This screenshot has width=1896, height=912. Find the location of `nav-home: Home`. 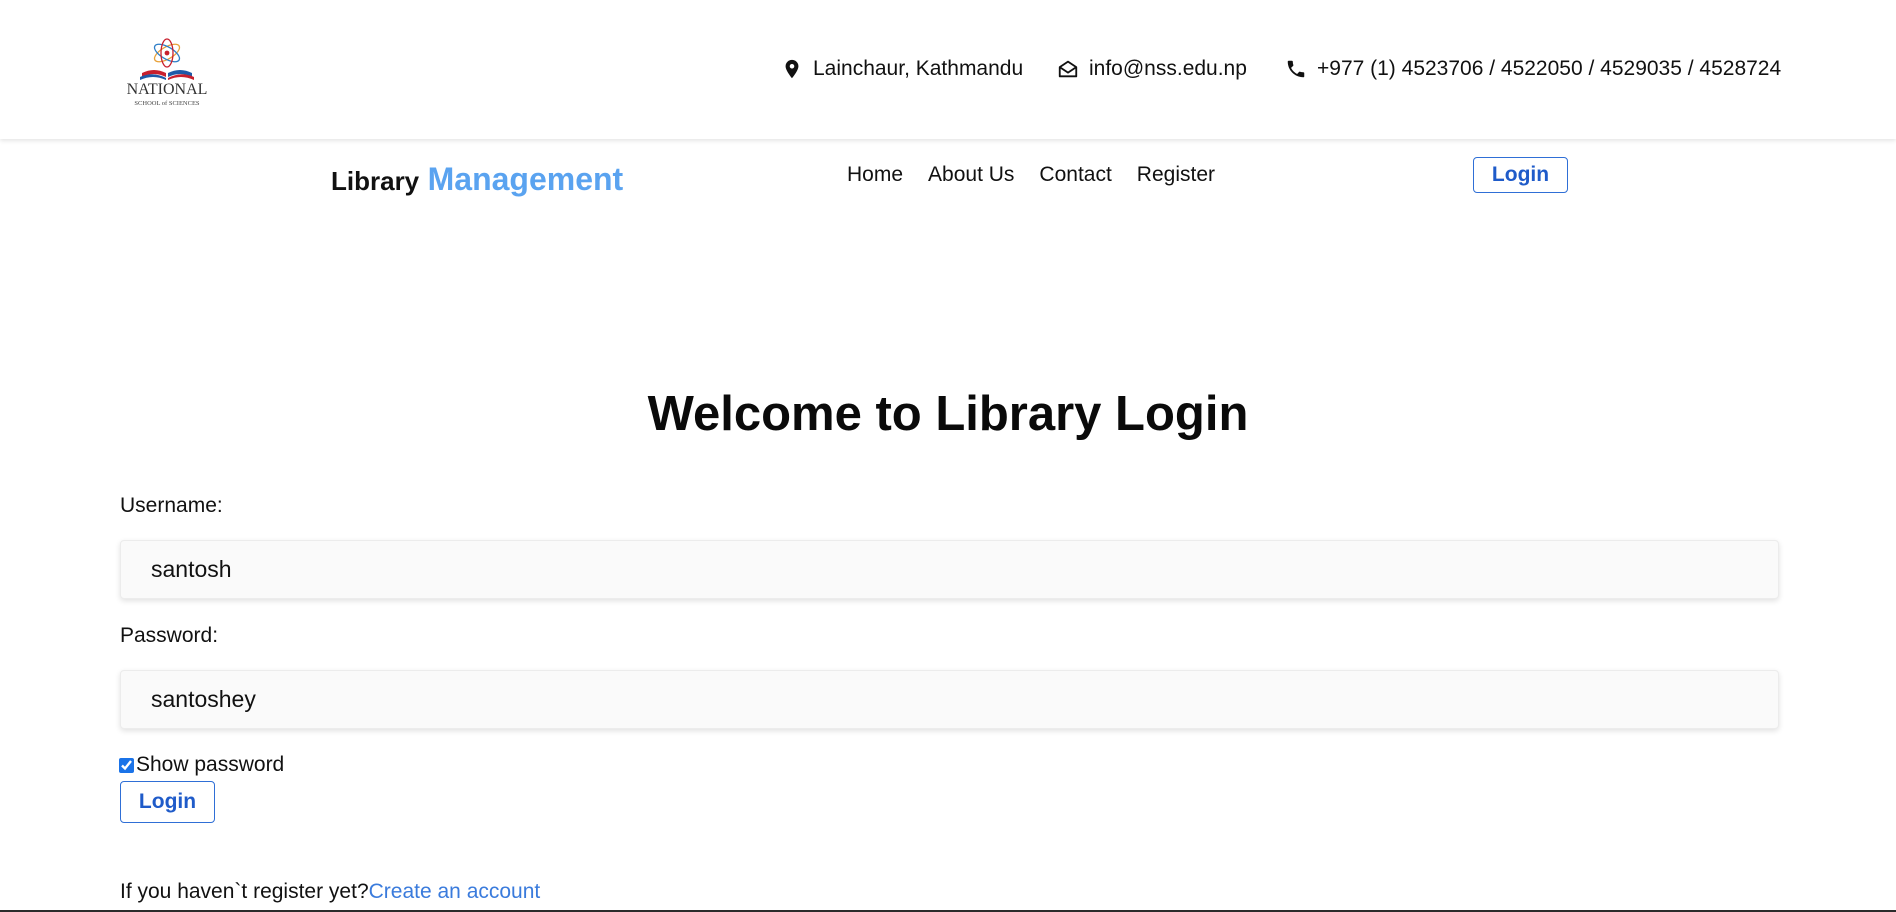

nav-home: Home is located at coordinates (875, 175).